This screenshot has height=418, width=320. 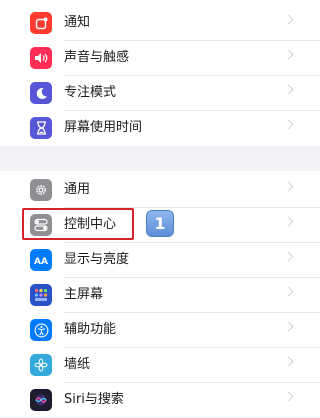 What do you see at coordinates (103, 127) in the screenshot?
I see `settings-item-label: 屏幕使用时间` at bounding box center [103, 127].